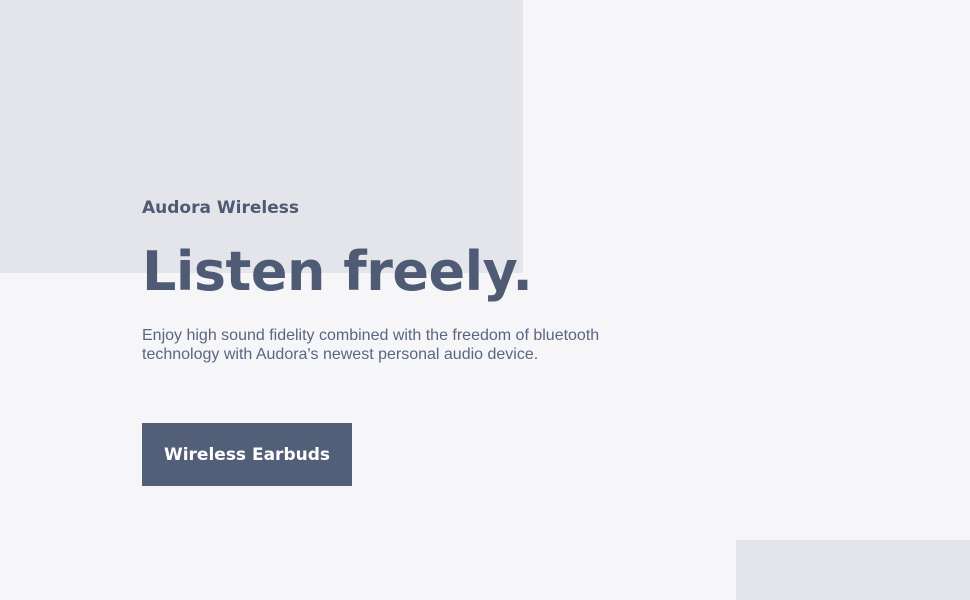 This screenshot has width=970, height=600. What do you see at coordinates (337, 271) in the screenshot?
I see `hero-headline: Listen freely.` at bounding box center [337, 271].